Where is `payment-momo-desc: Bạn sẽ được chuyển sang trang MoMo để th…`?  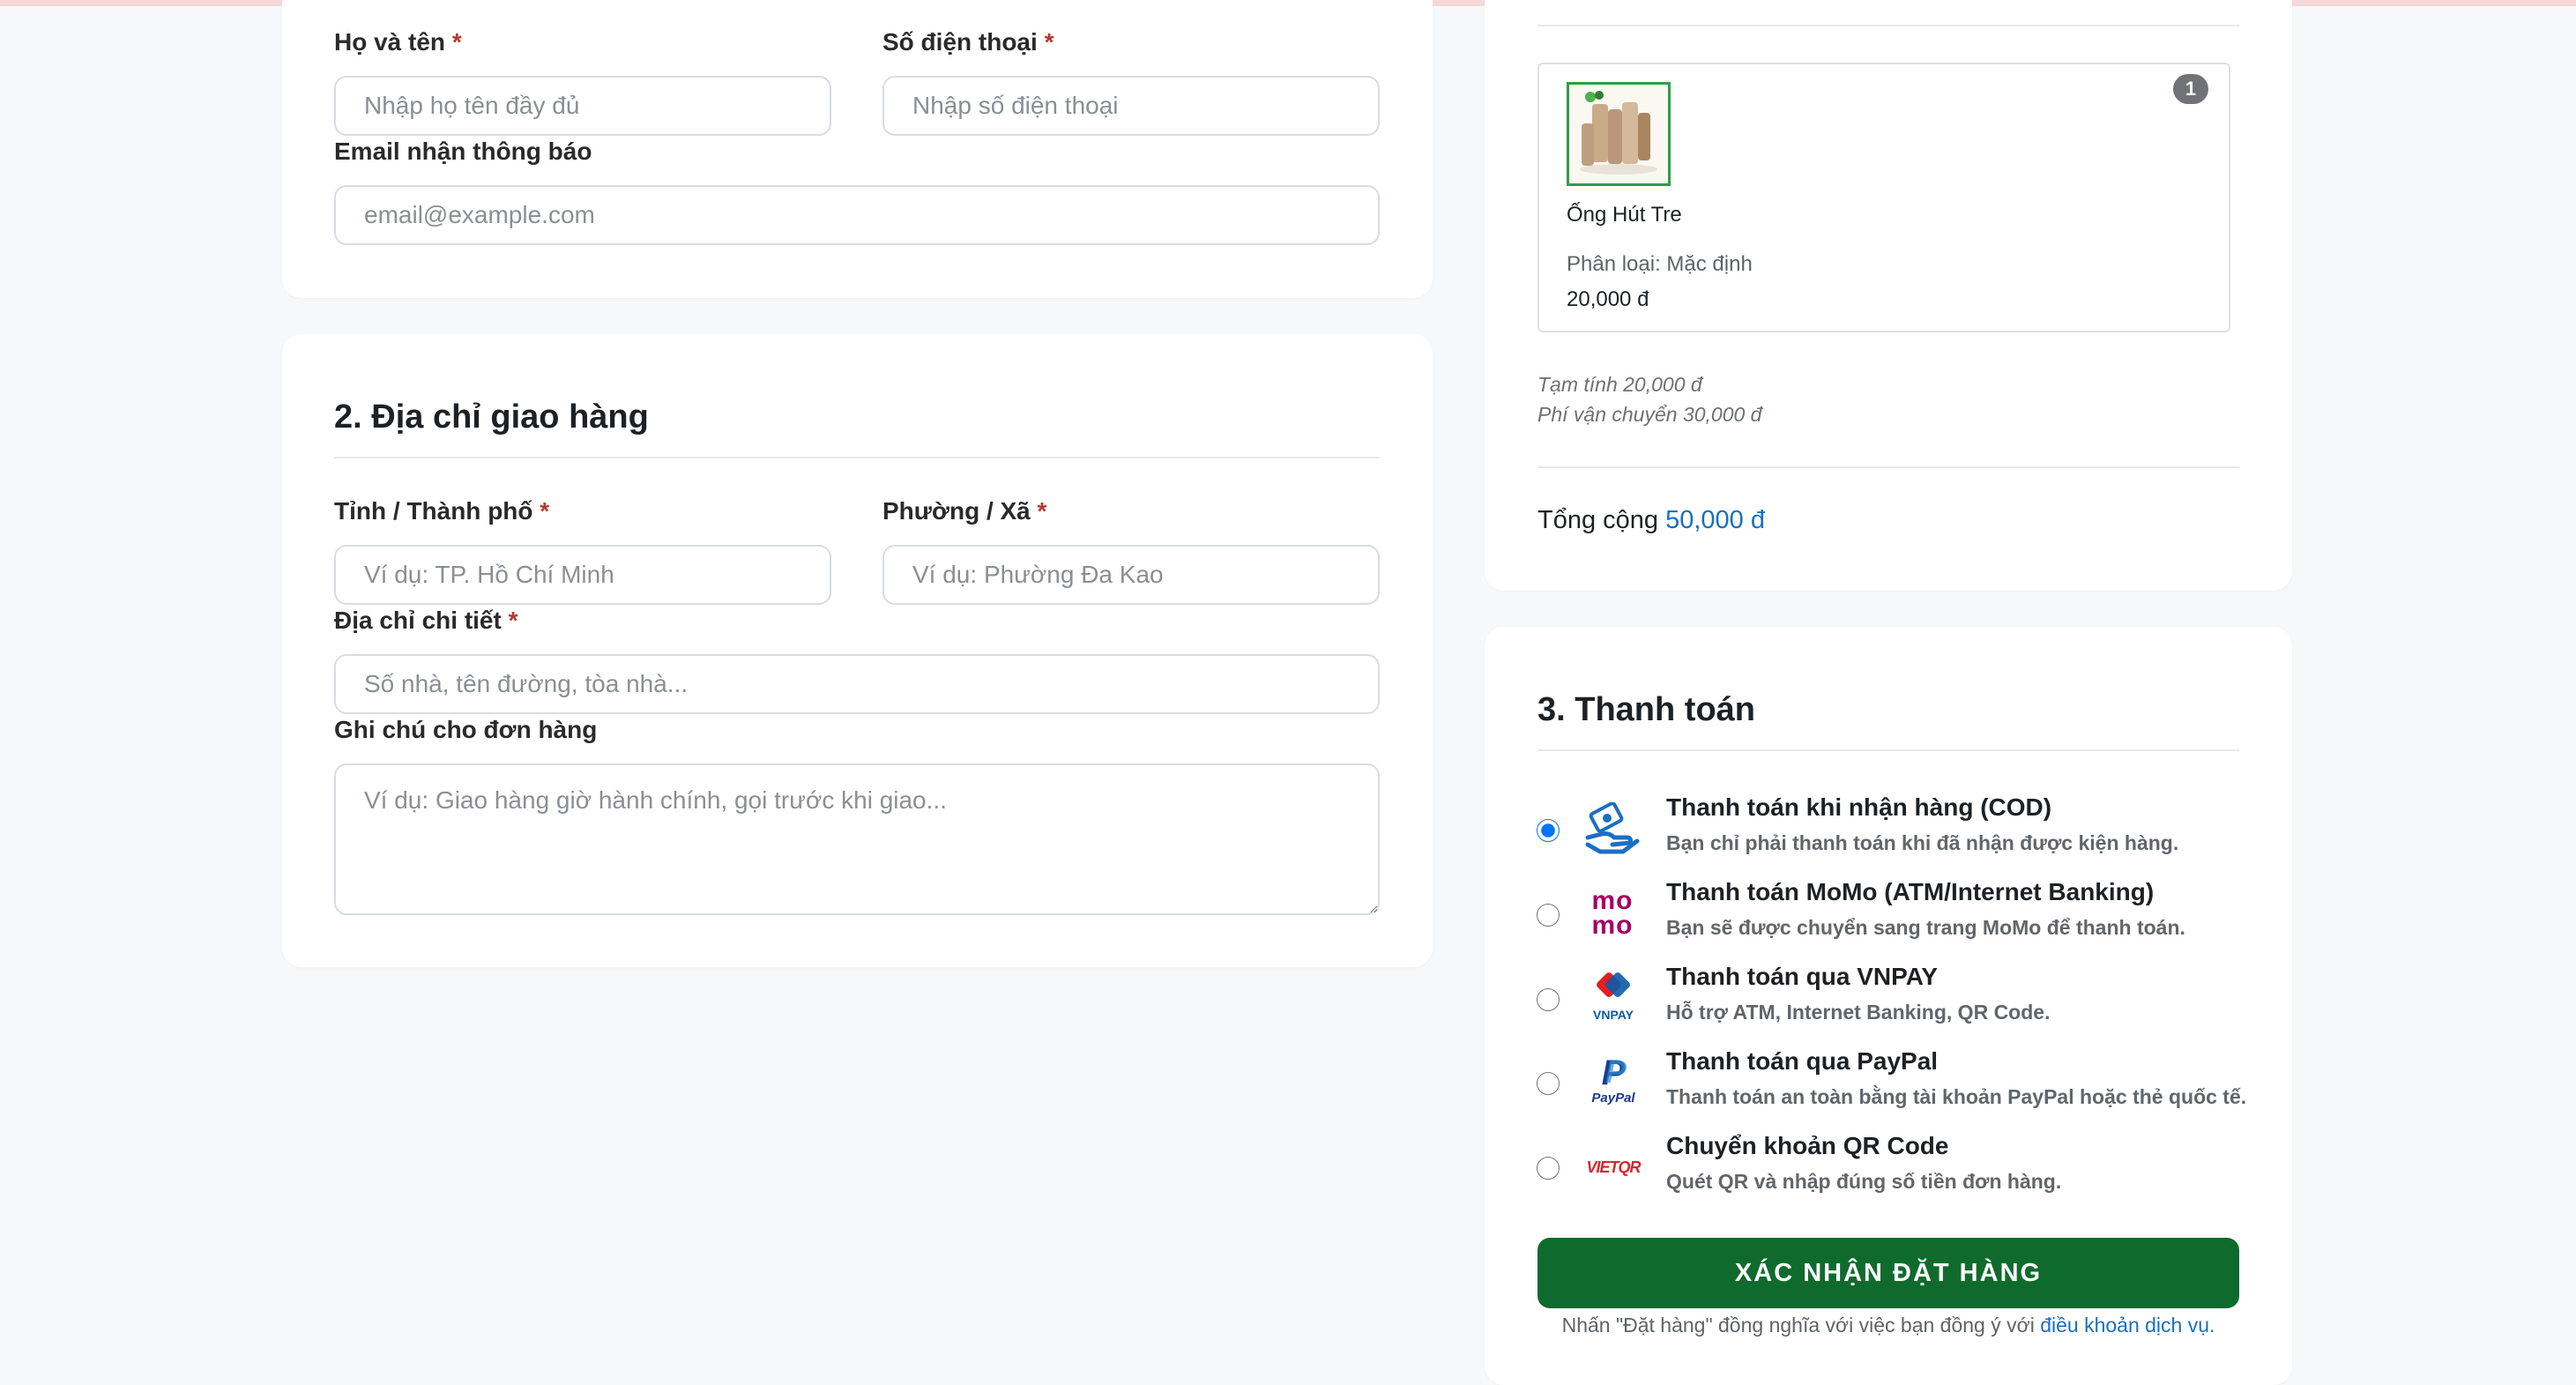
payment-momo-desc: Bạn sẽ được chuyển sang trang MoMo để th… is located at coordinates (1926, 927).